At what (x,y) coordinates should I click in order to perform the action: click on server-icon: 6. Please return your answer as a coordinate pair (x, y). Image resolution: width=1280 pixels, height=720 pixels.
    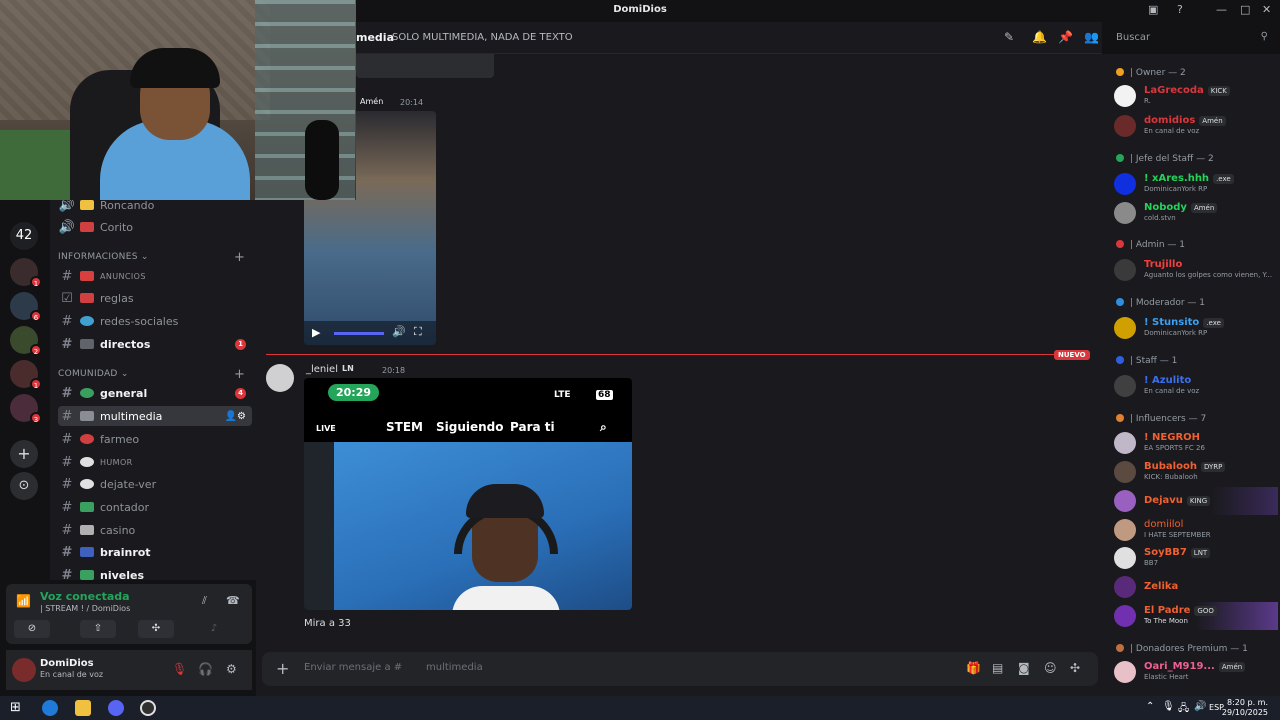
    Looking at the image, I should click on (26, 307).